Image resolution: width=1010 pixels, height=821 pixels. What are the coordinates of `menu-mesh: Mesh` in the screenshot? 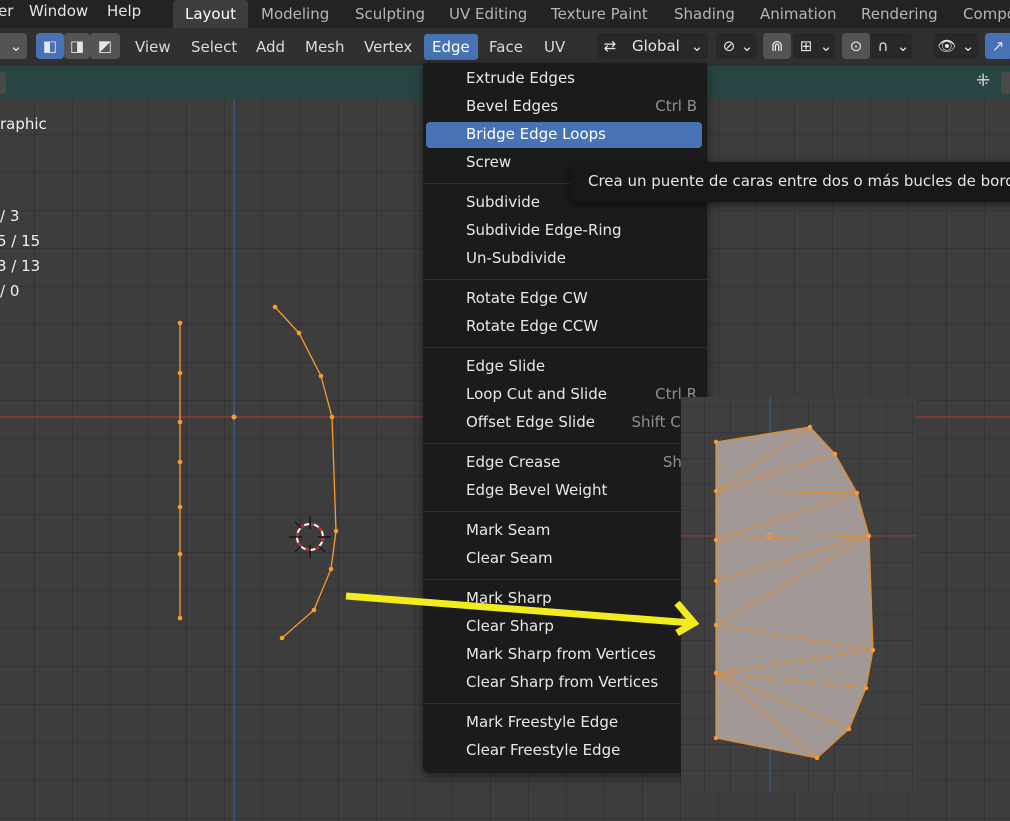 It's located at (325, 47).